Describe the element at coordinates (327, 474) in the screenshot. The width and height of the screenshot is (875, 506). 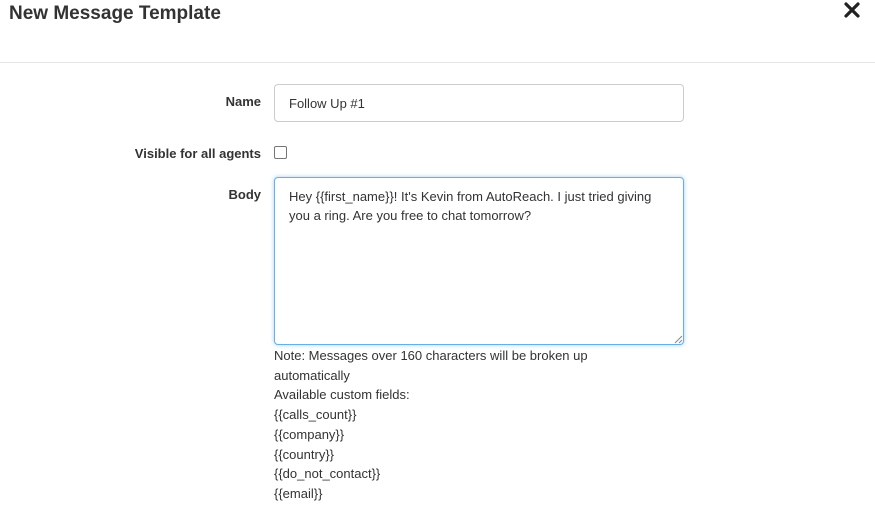
I see `custom-field-item: {{do_not_contact}}` at that location.